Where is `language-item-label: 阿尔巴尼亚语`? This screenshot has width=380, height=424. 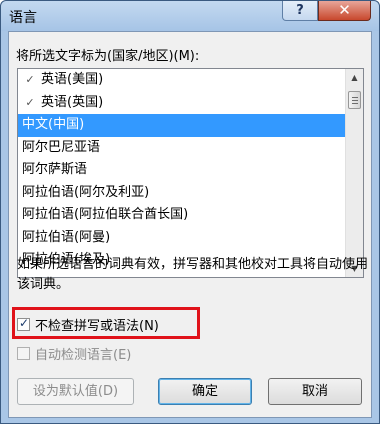 language-item-label: 阿尔巴尼亚语 is located at coordinates (61, 147).